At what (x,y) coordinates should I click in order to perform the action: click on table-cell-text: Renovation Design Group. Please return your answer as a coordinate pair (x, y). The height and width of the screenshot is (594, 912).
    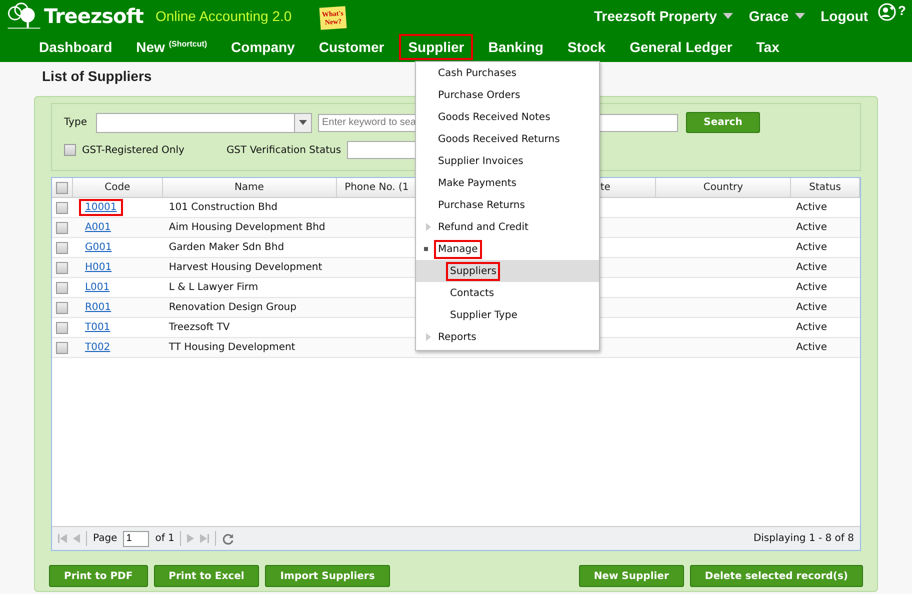
    Looking at the image, I should click on (233, 308).